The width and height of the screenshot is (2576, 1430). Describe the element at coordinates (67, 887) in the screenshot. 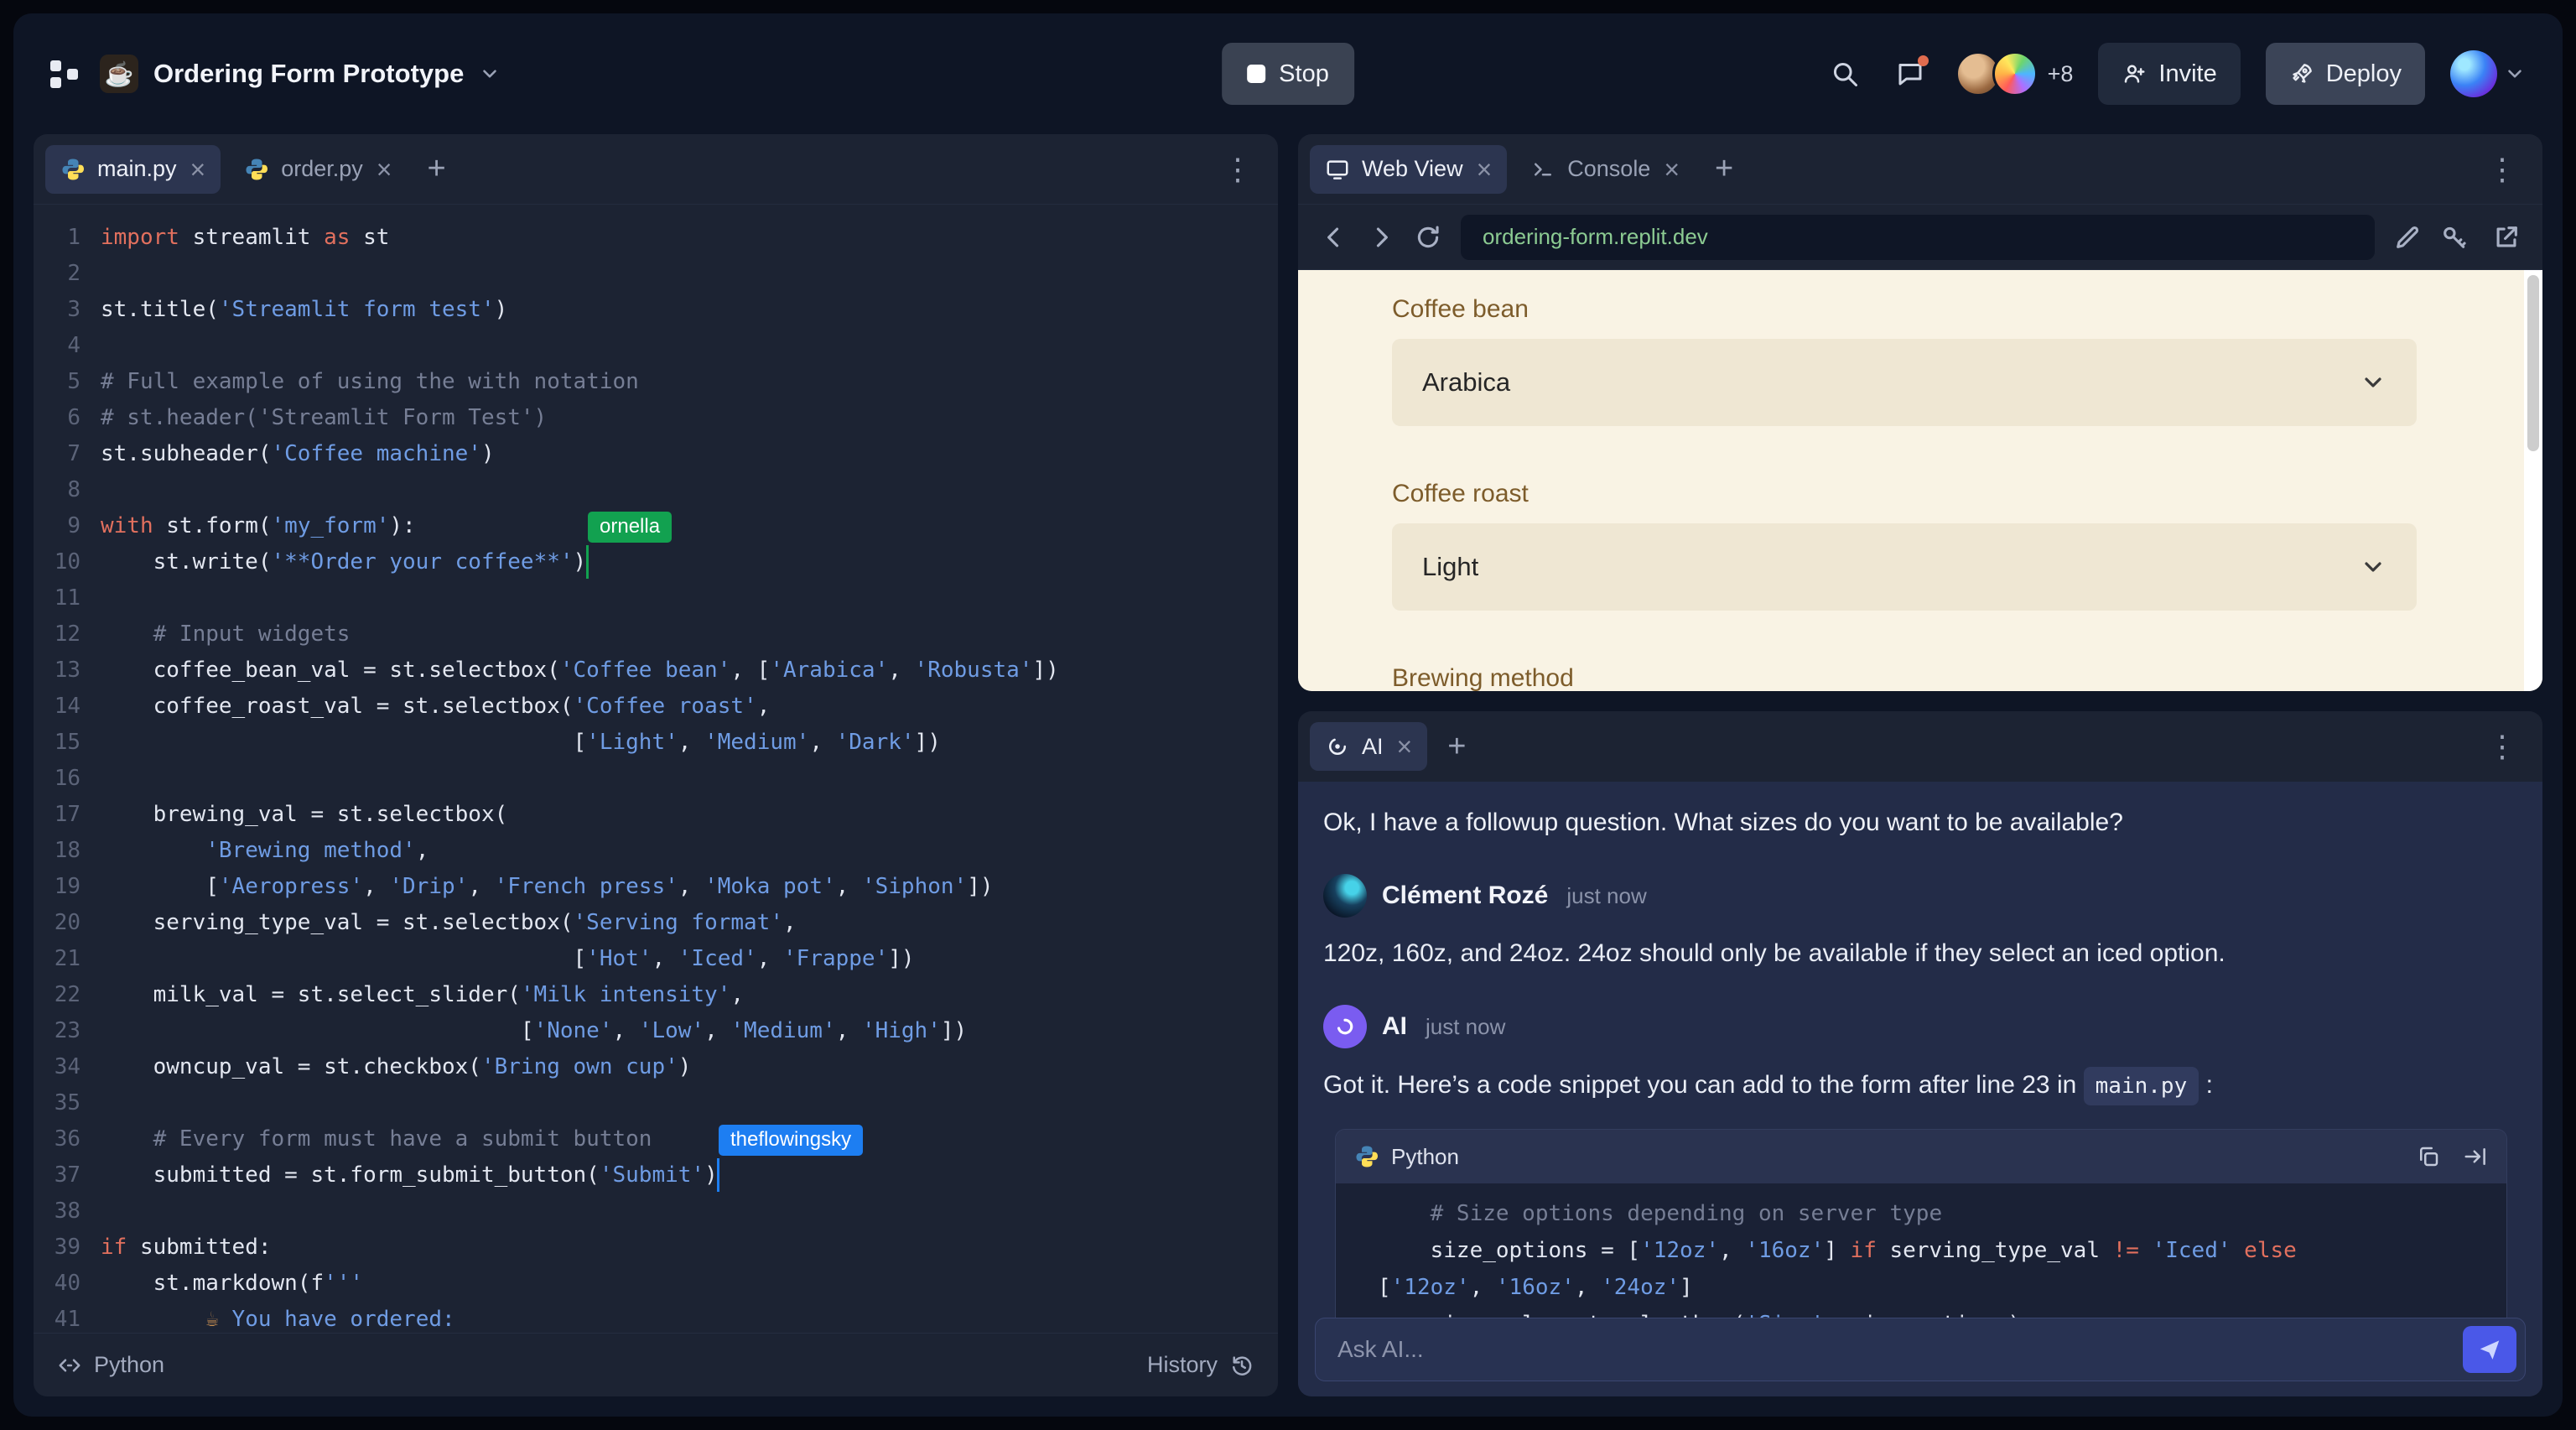

I see `line-number: 19` at that location.